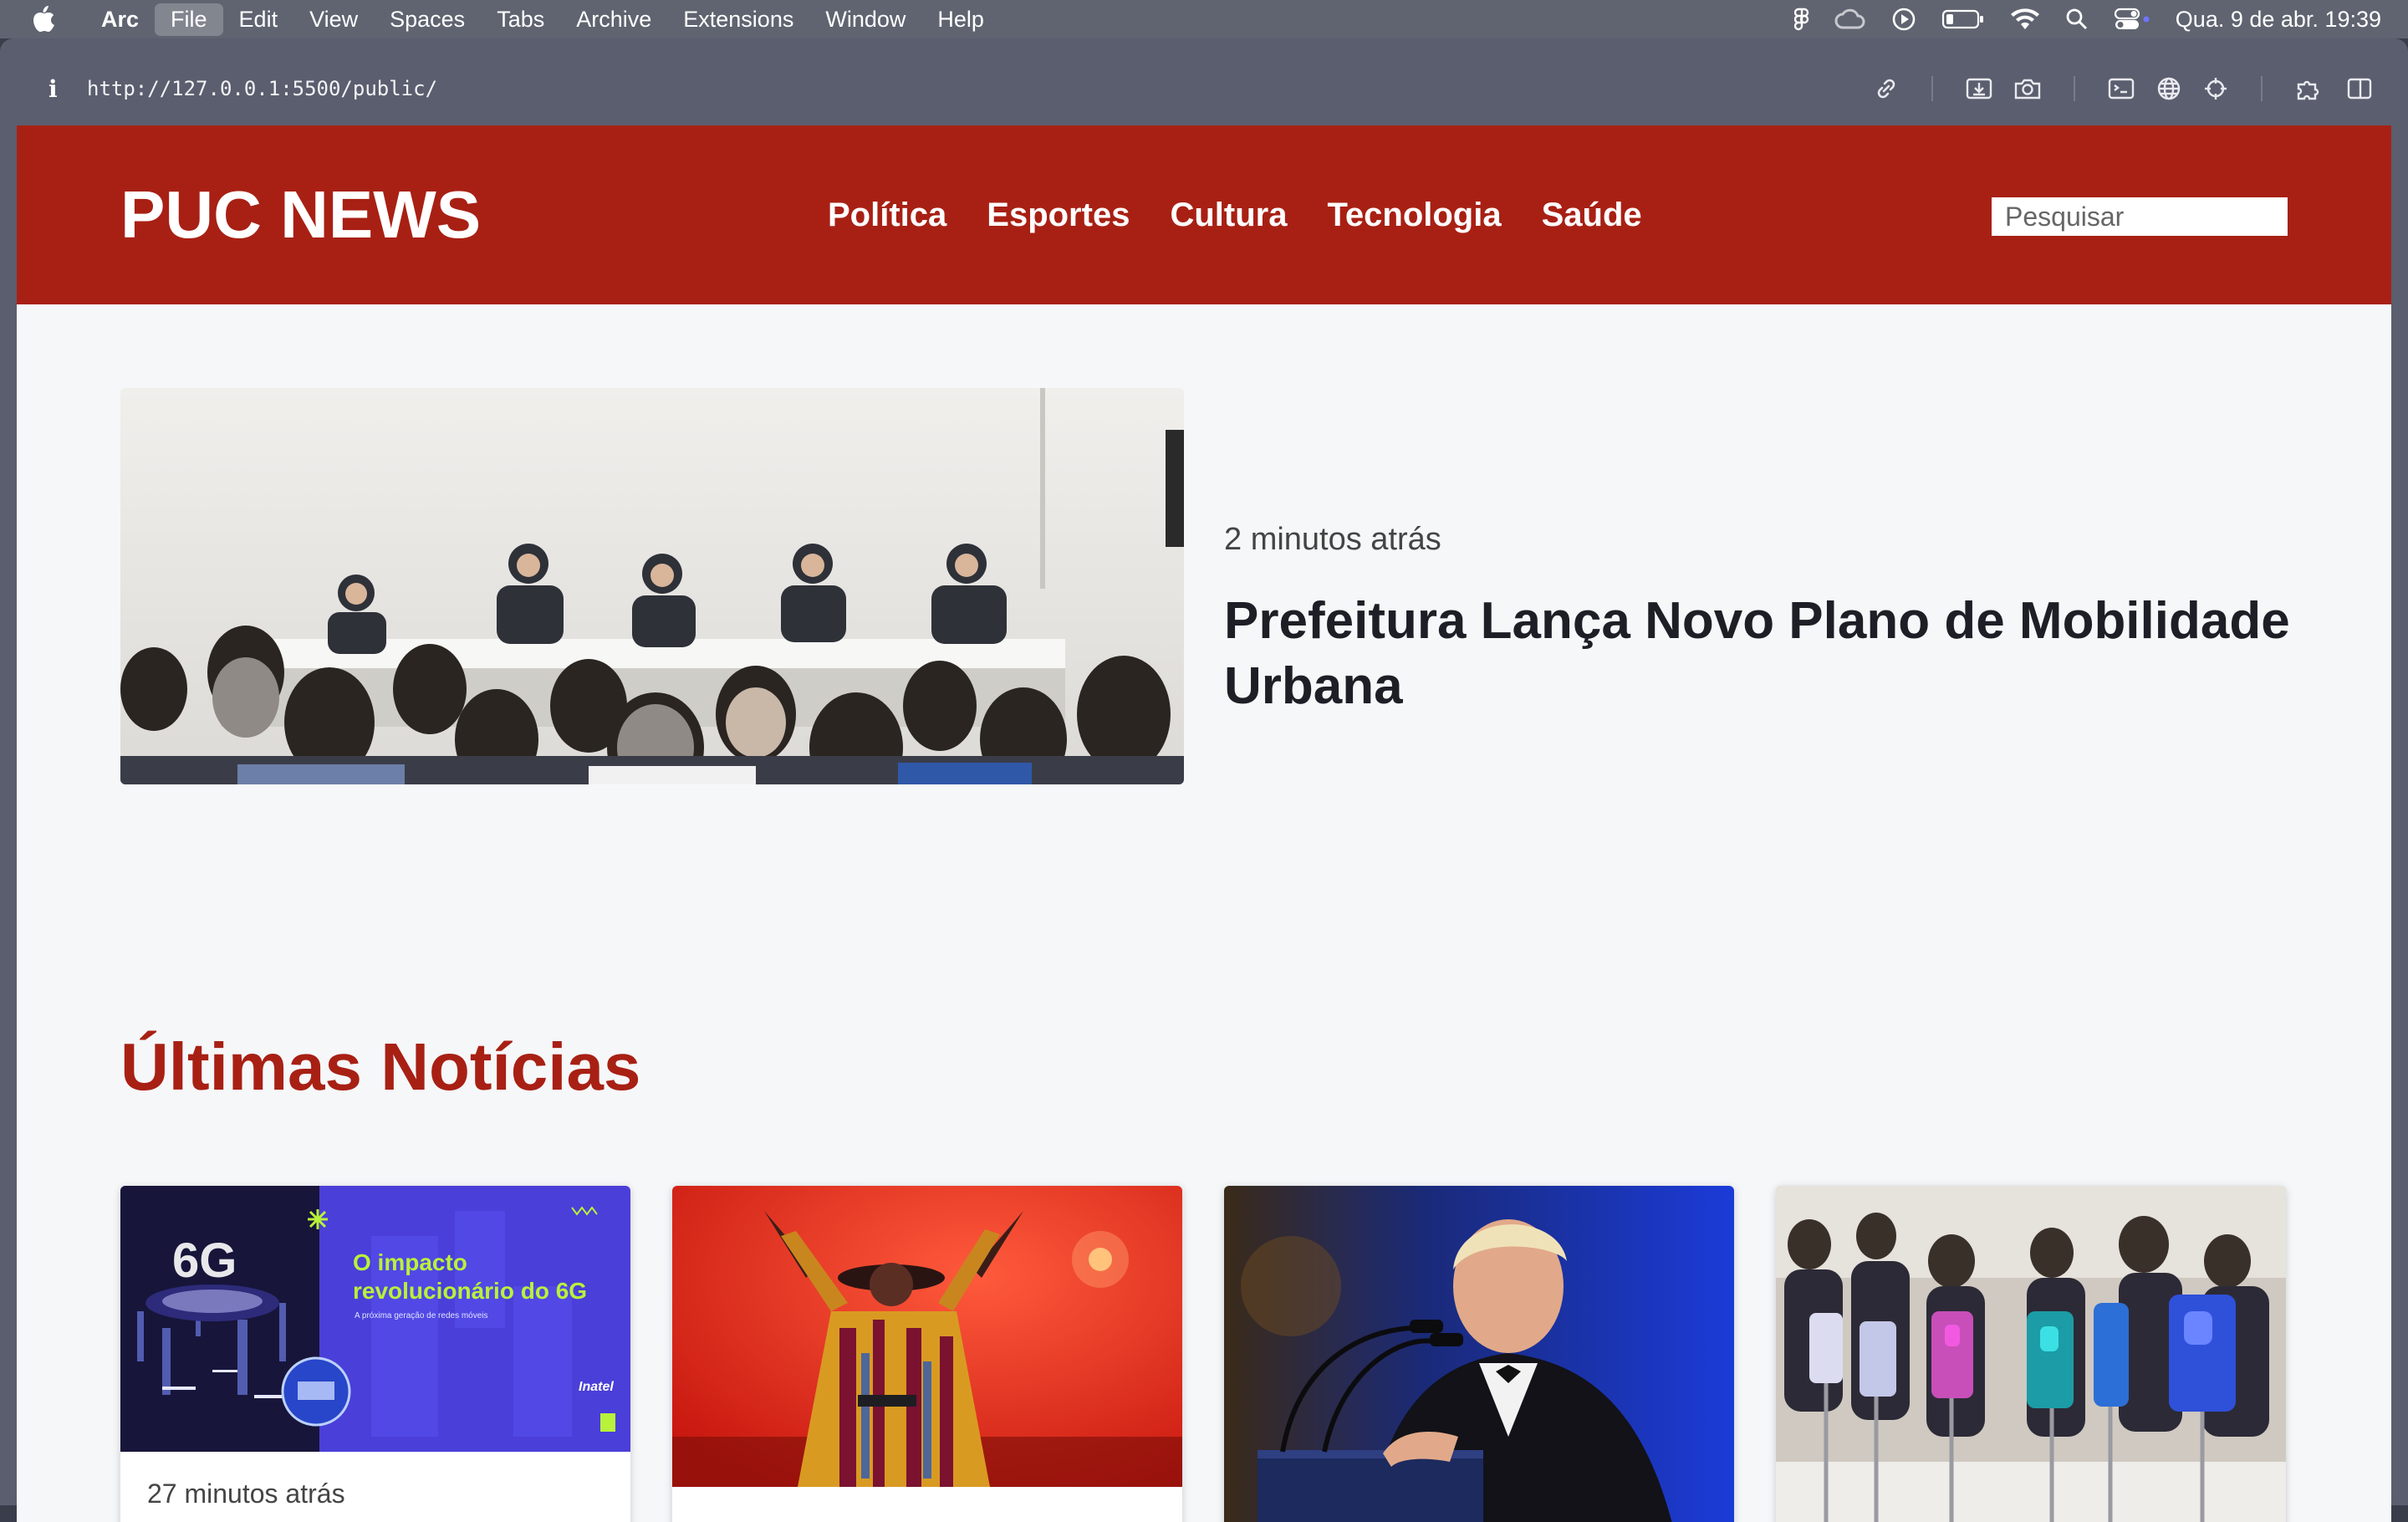  I want to click on menubar-clock: Qua. 9 de abr. 19:39, so click(2279, 20).